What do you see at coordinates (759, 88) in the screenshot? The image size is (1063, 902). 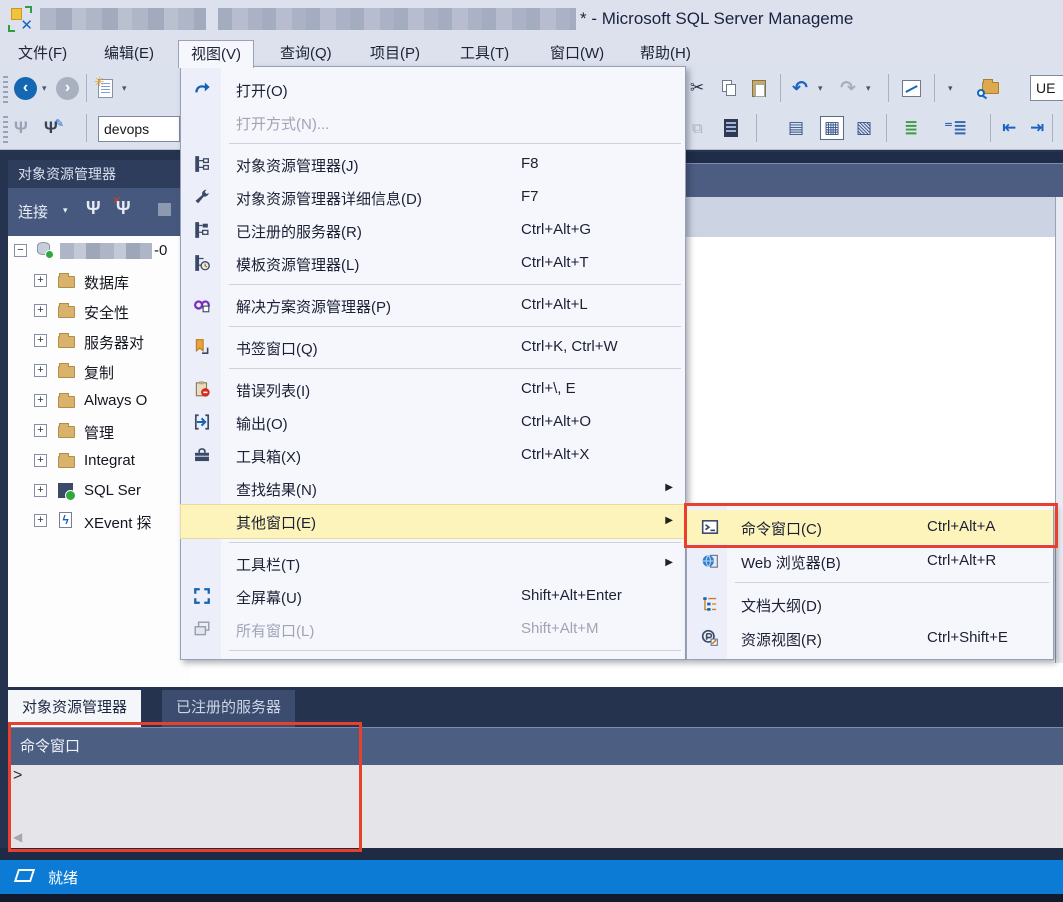 I see `paste-icon` at bounding box center [759, 88].